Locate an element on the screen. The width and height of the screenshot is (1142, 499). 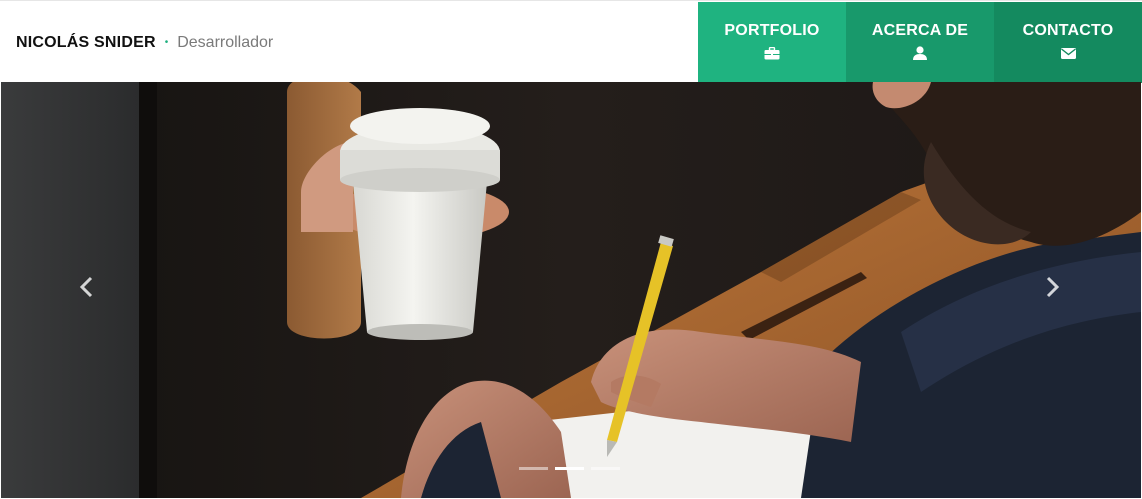
carousel-next-button is located at coordinates (1053, 289).